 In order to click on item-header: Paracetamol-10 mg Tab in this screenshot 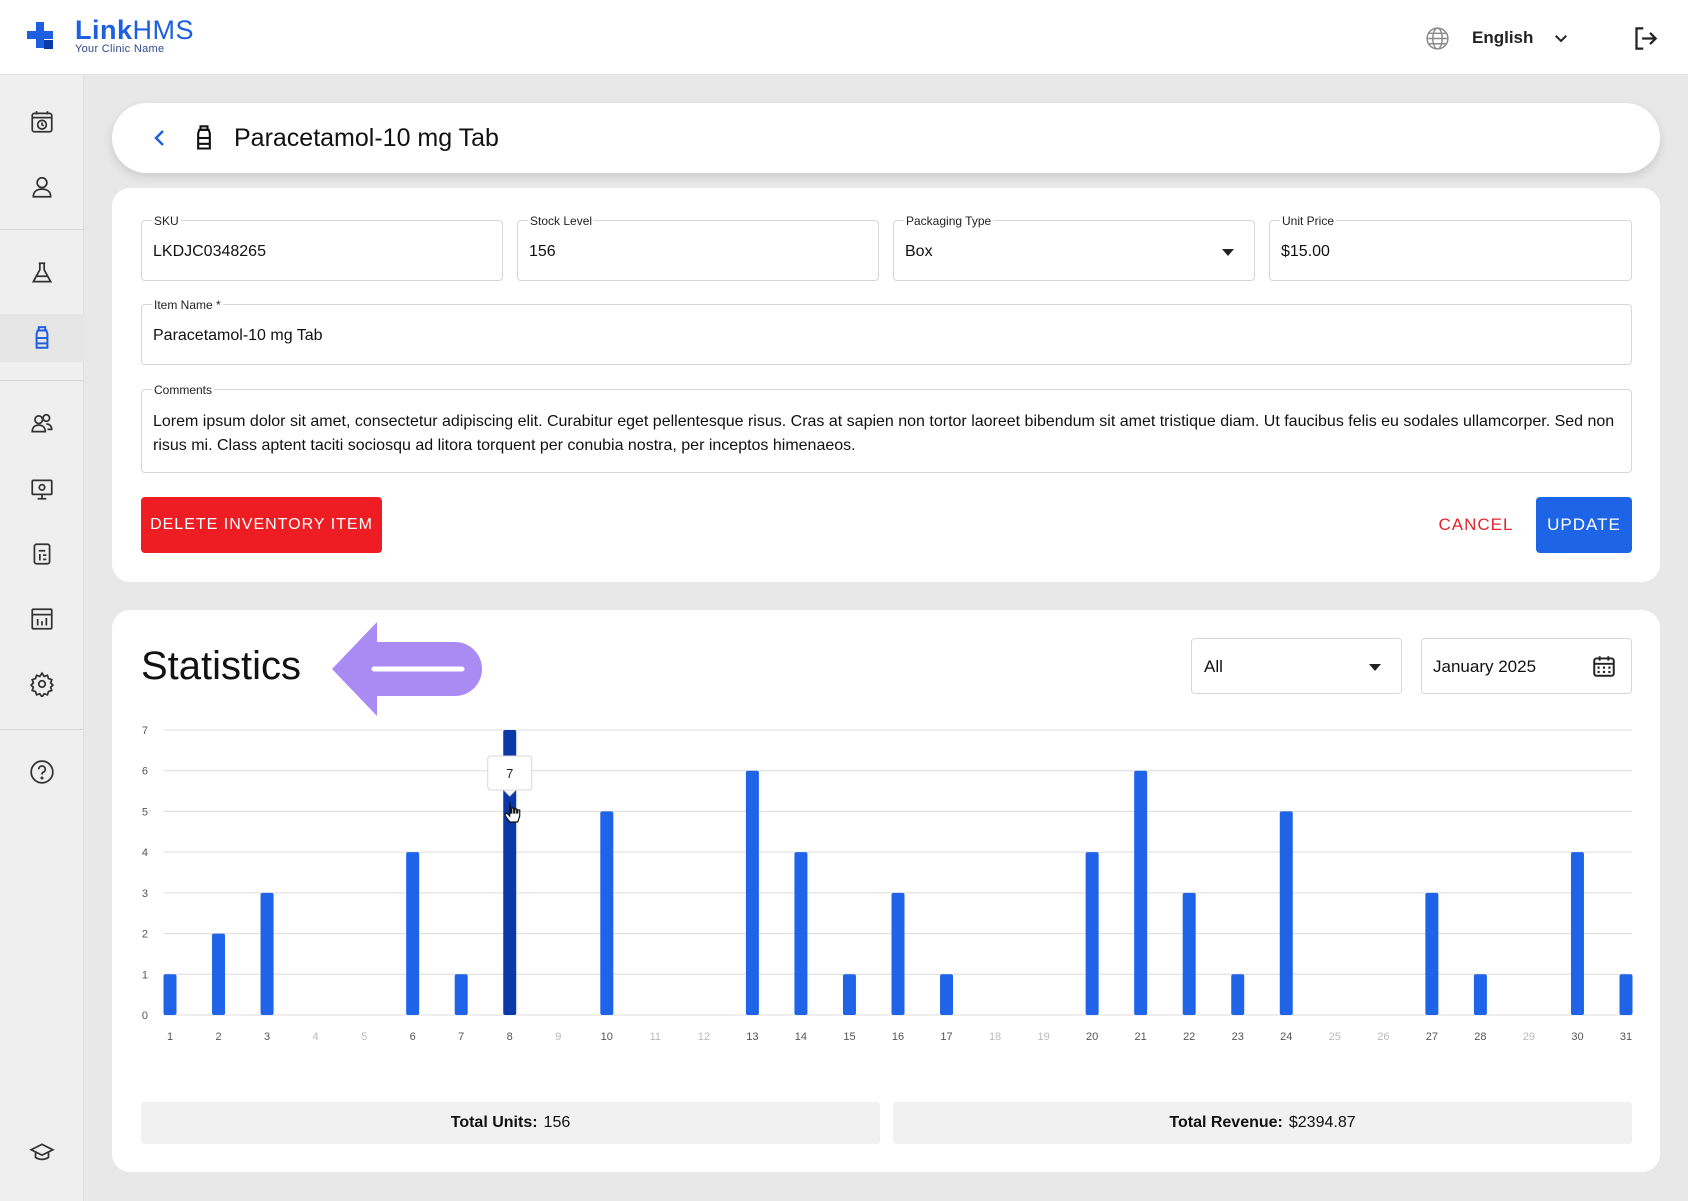, I will do `click(886, 138)`.